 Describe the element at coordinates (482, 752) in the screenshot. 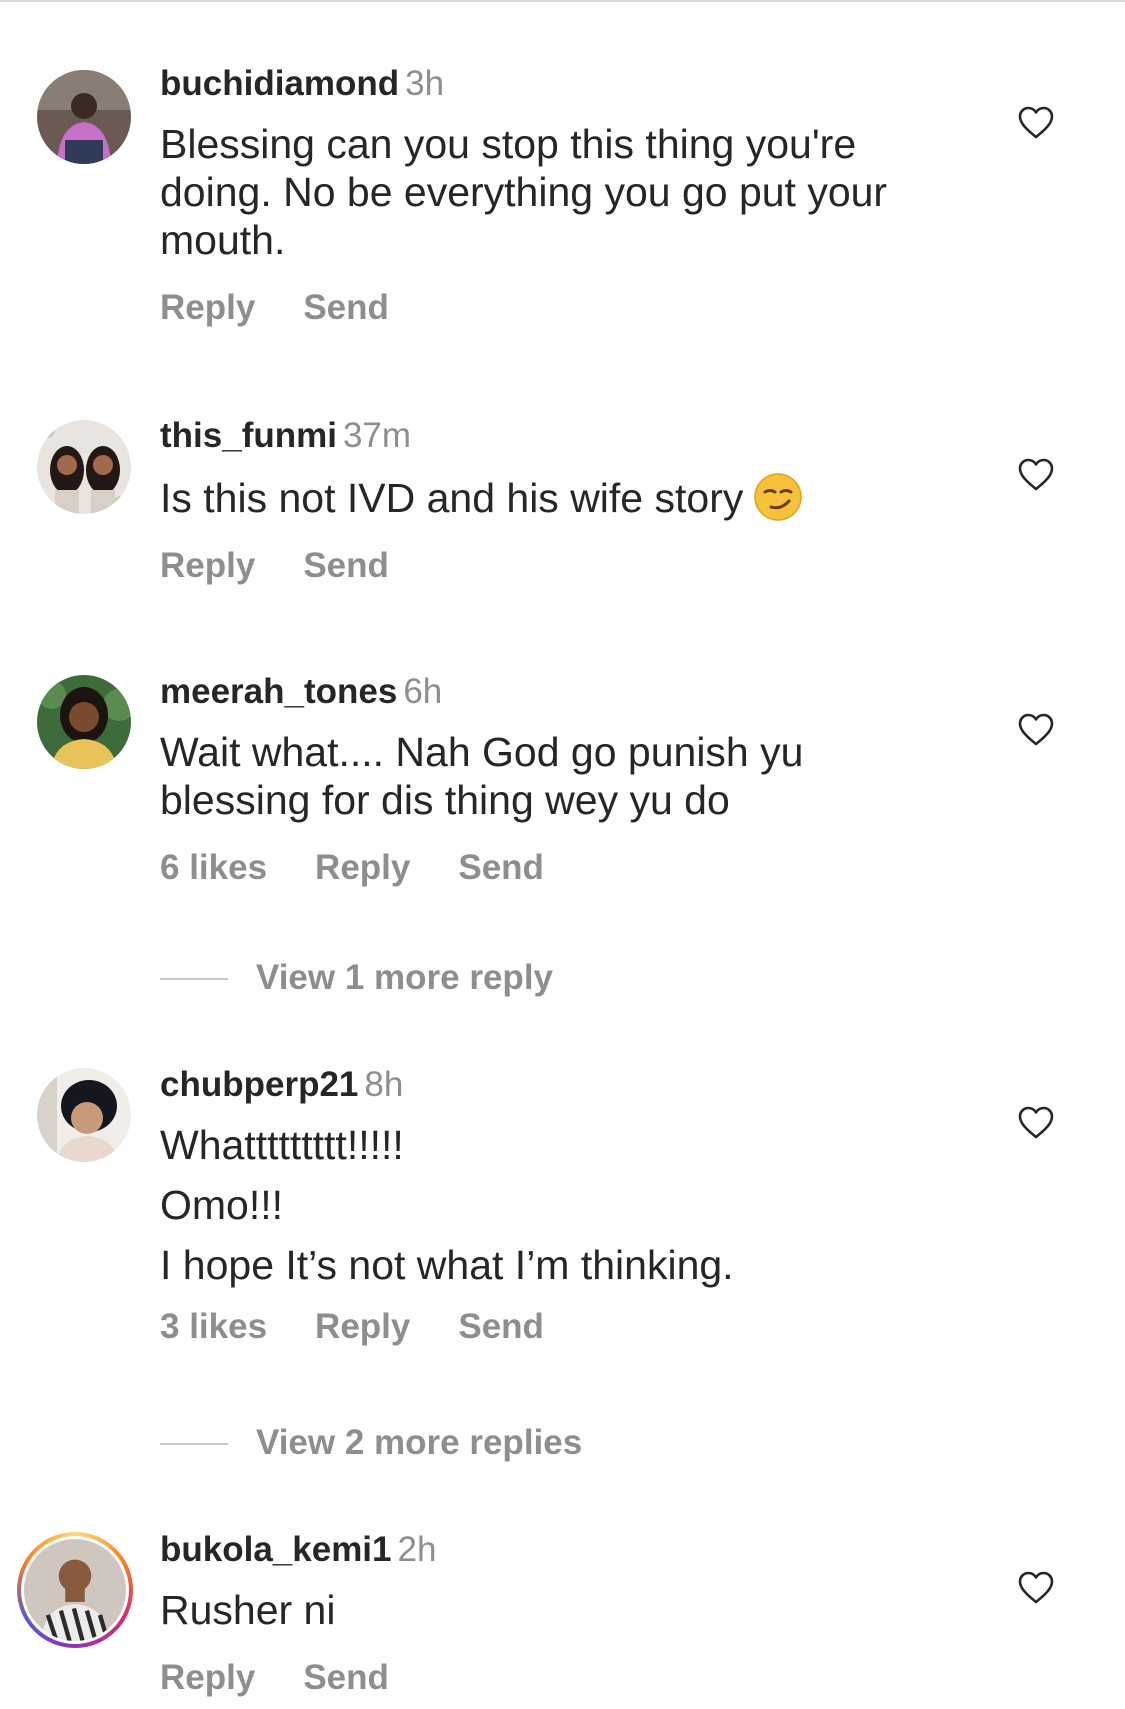

I see `comment-line: Wait what.... Nah God go punish yu` at that location.